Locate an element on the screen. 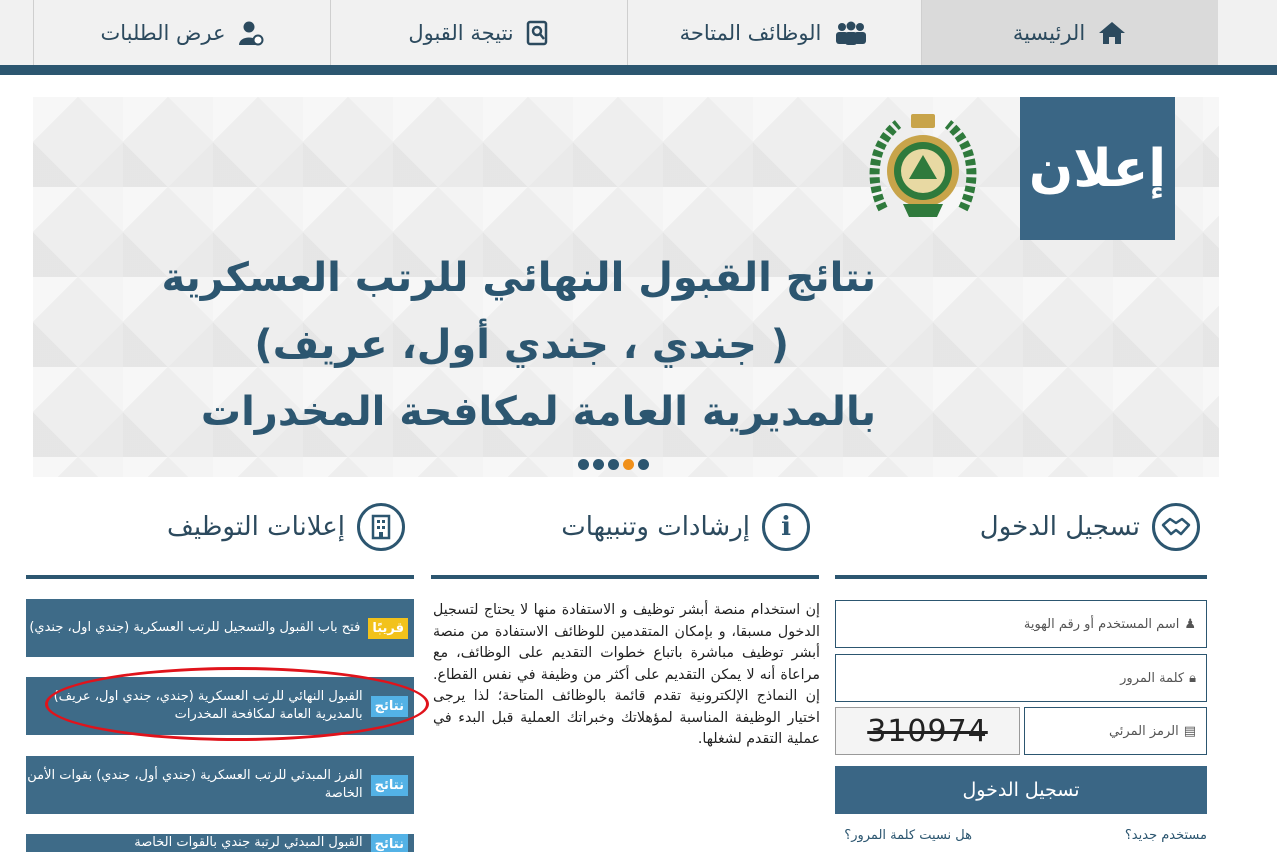  anti-narcotics-emblem-icon is located at coordinates (923, 169).